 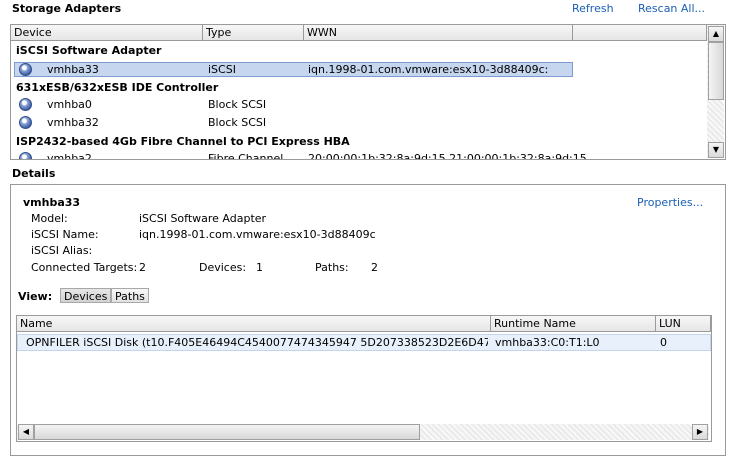 What do you see at coordinates (253, 33) in the screenshot?
I see `column-header-type: Type` at bounding box center [253, 33].